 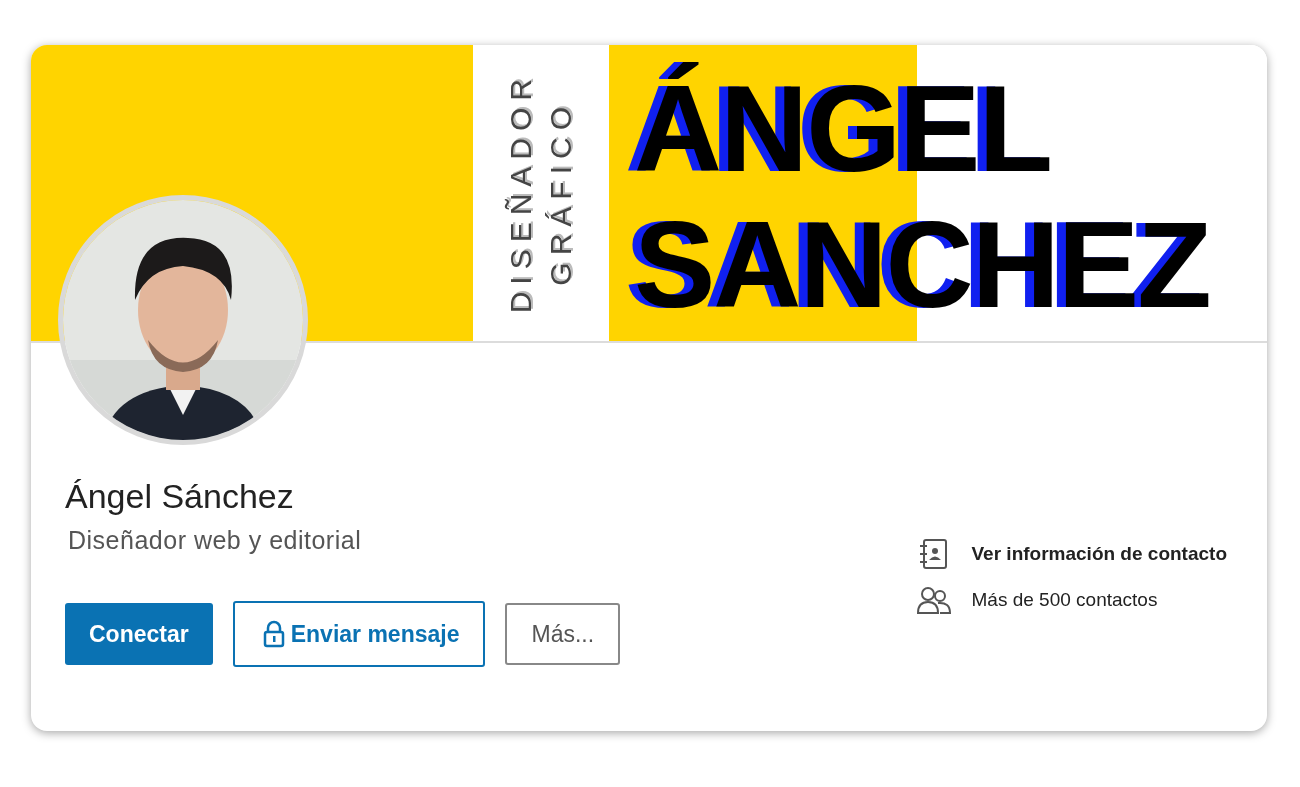 I want to click on banner-subtitle: DISEÑADOR, so click(x=521, y=193).